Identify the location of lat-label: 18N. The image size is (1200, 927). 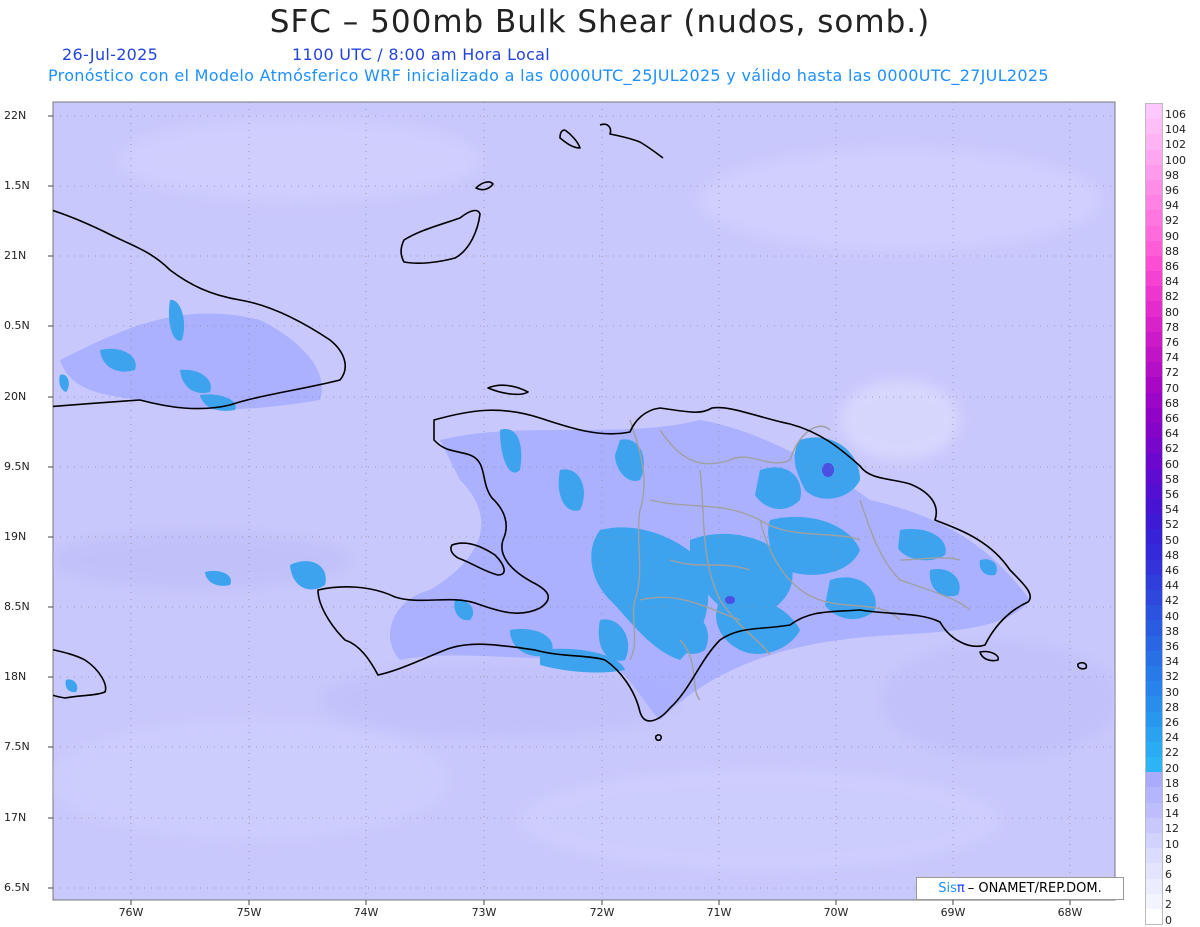
(15, 676).